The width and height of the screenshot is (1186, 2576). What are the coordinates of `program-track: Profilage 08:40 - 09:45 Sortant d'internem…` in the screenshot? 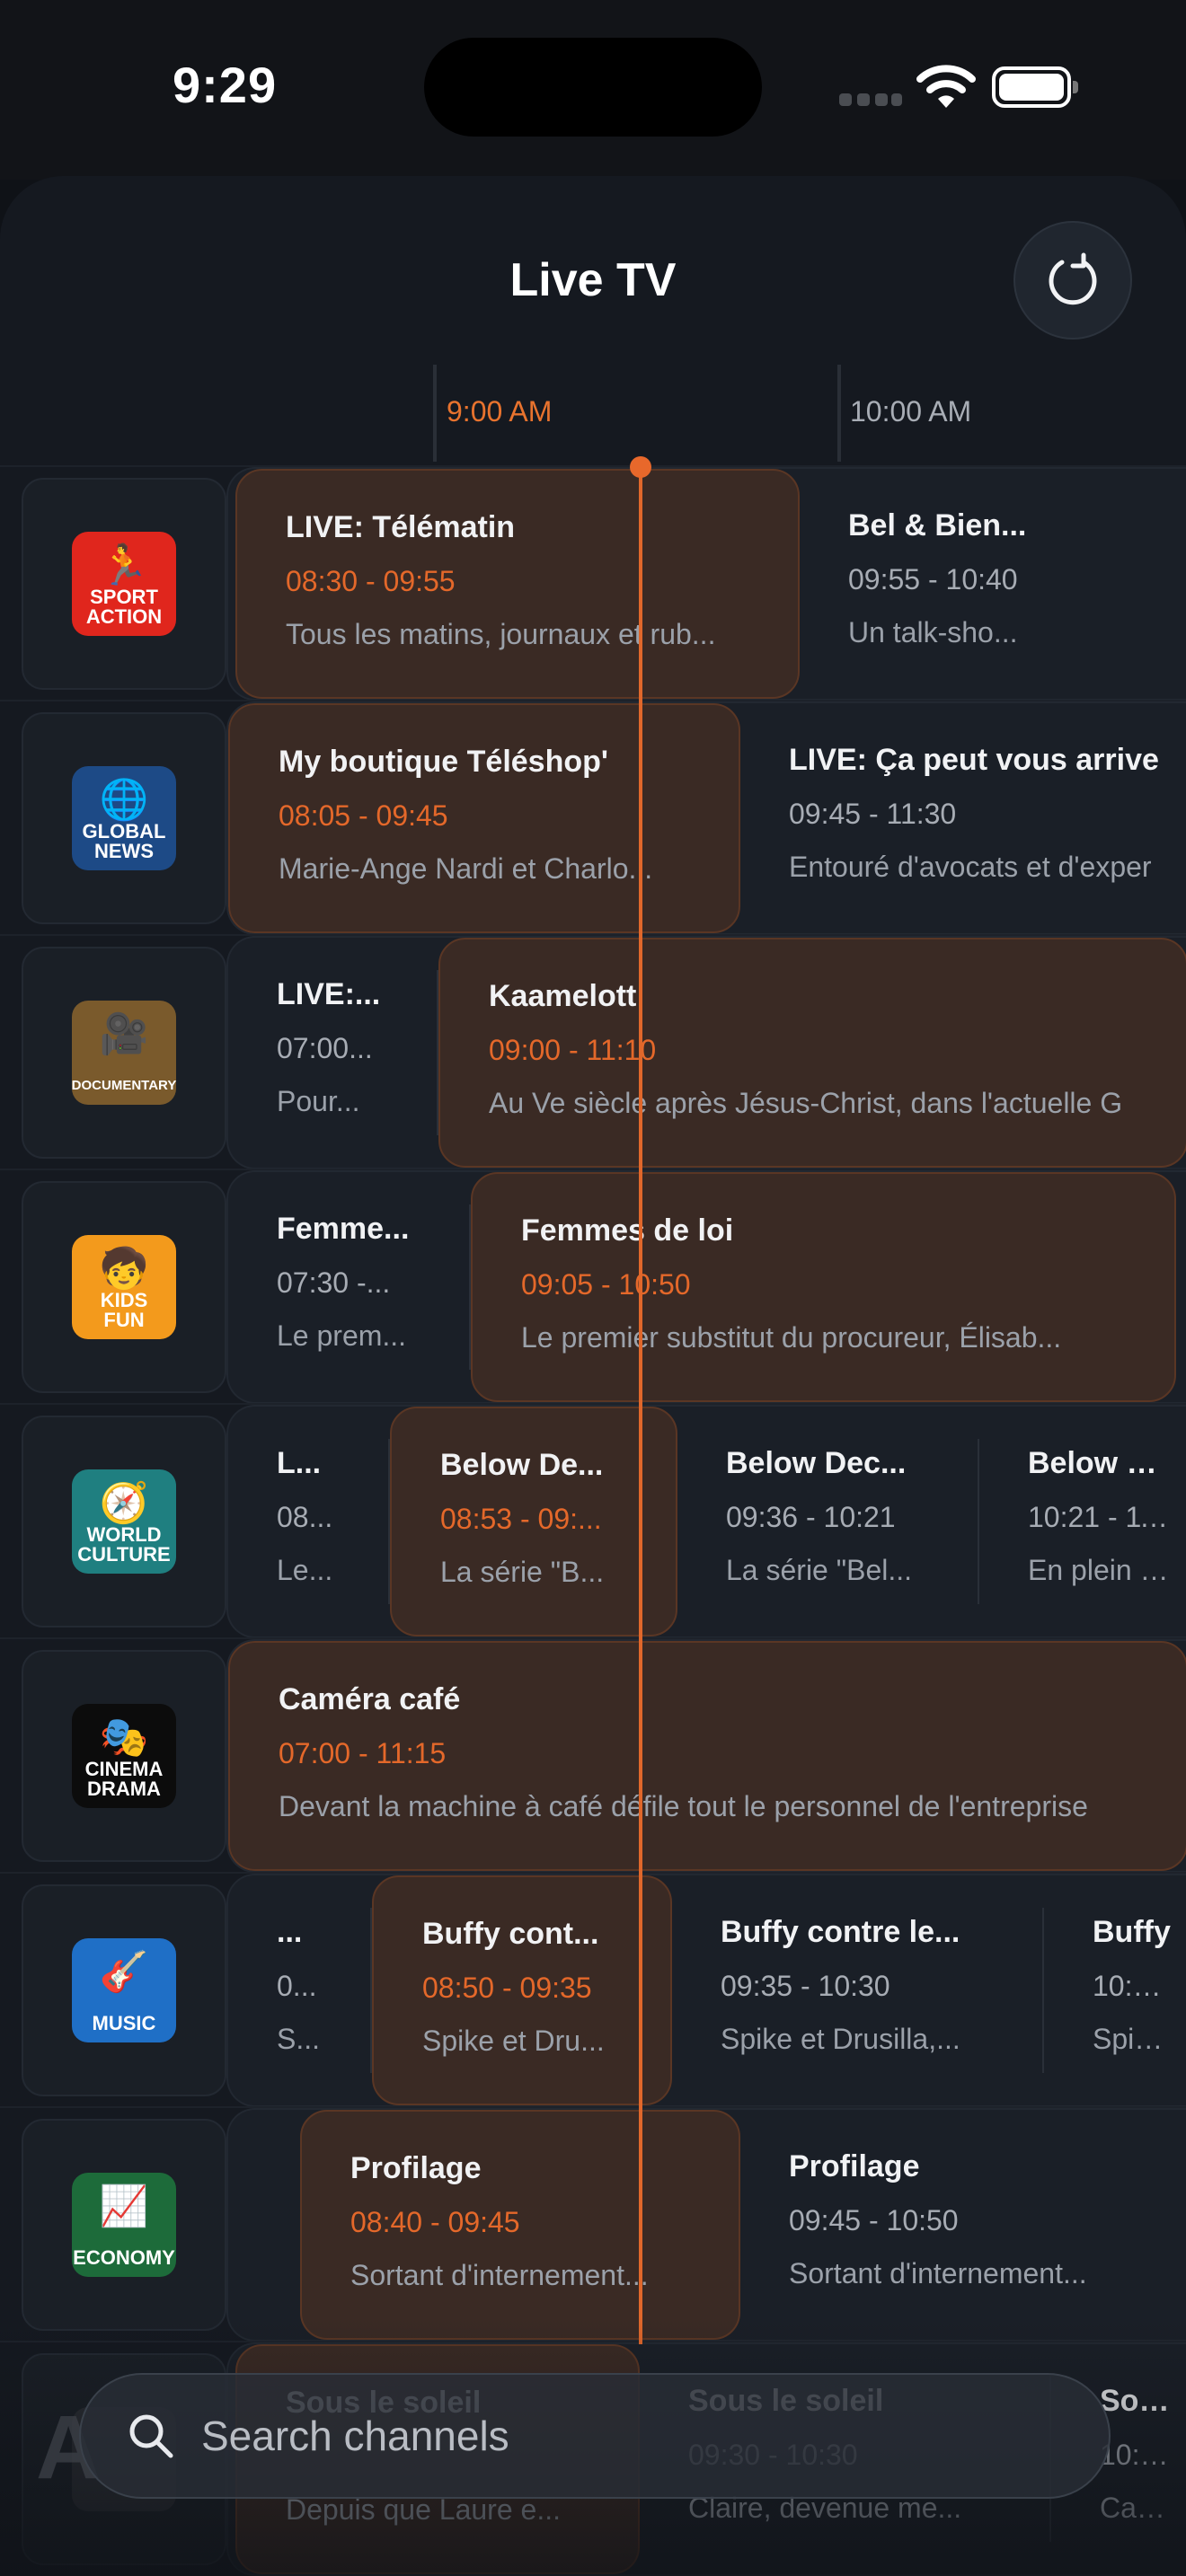 It's located at (706, 2225).